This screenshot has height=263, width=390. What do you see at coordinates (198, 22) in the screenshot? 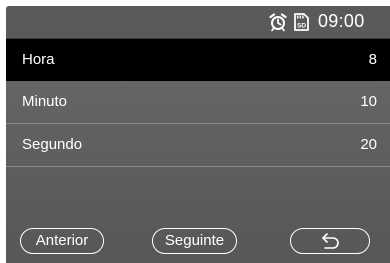
I see `status-bar: SD 09:00` at bounding box center [198, 22].